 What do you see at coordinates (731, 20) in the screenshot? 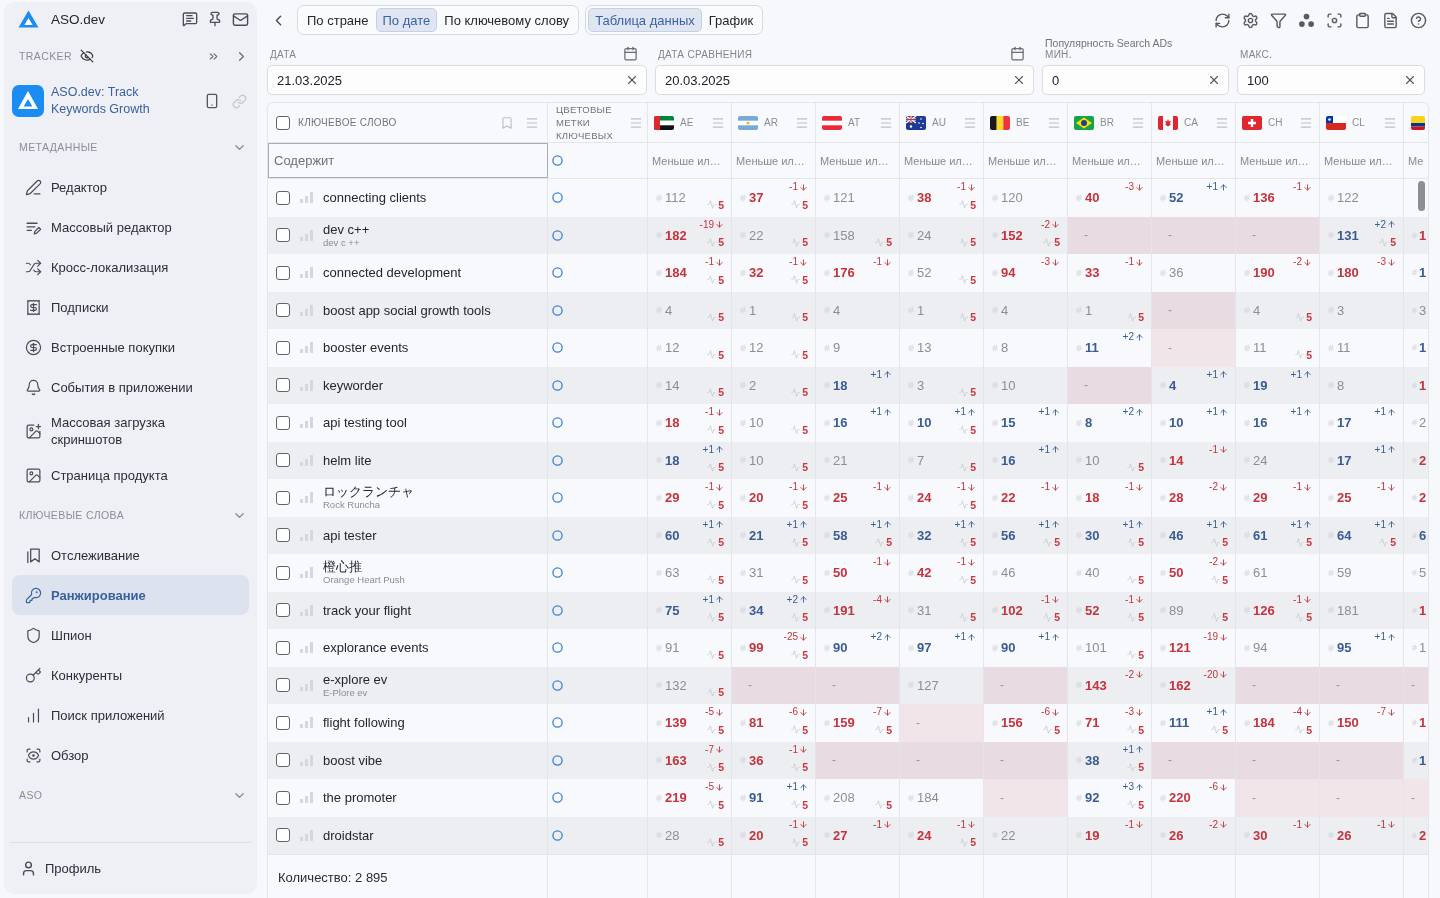
I see `display-tab: График` at bounding box center [731, 20].